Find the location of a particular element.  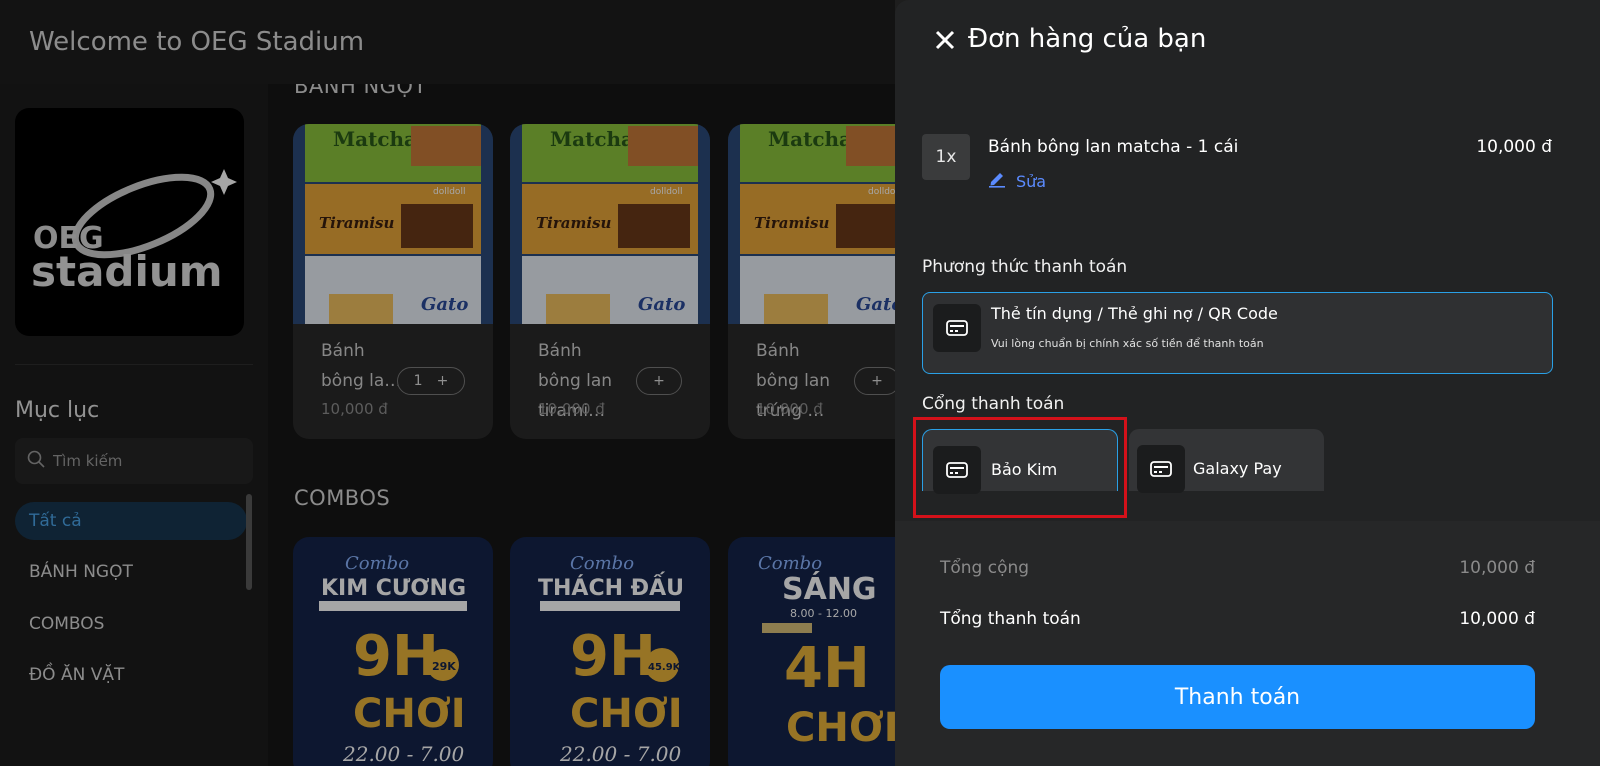

pencil-icon is located at coordinates (997, 181).